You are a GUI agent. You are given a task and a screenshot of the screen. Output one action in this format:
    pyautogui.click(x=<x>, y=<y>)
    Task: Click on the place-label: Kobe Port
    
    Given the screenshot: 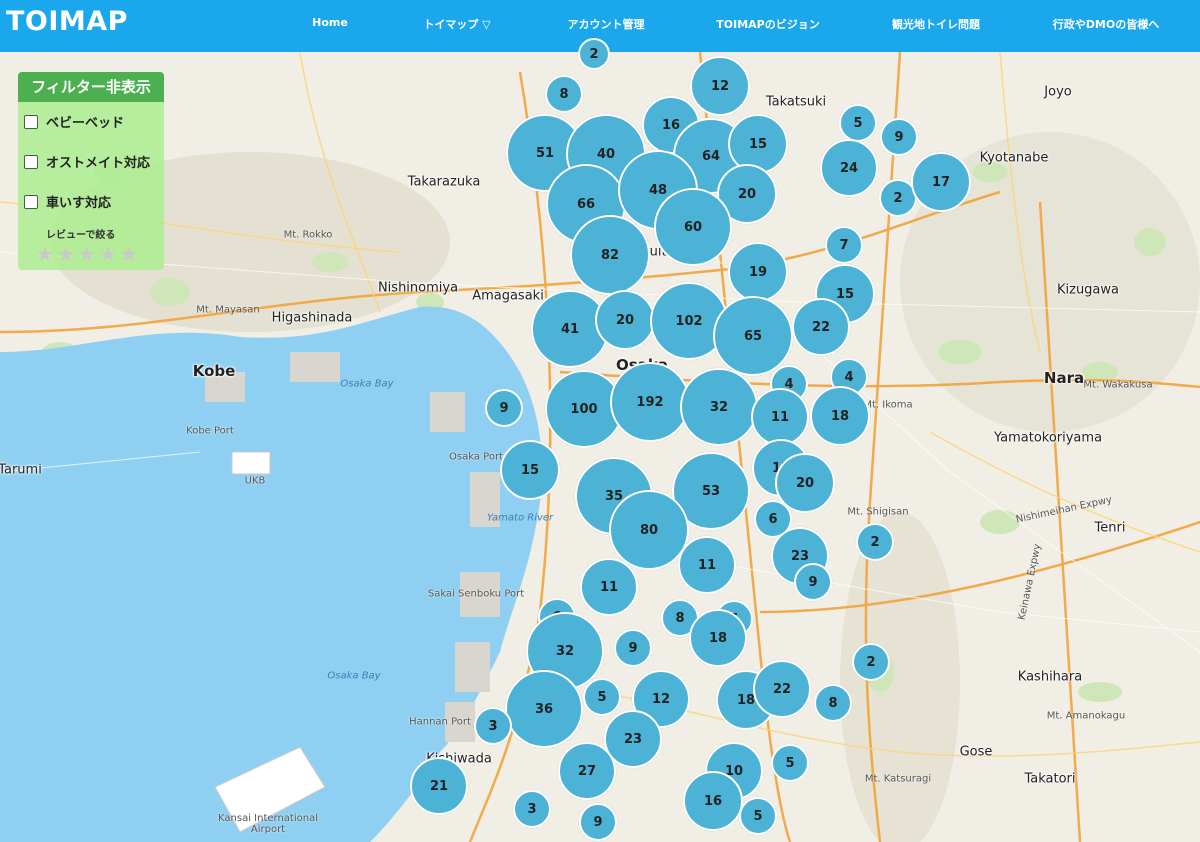 What is the action you would take?
    pyautogui.click(x=210, y=431)
    